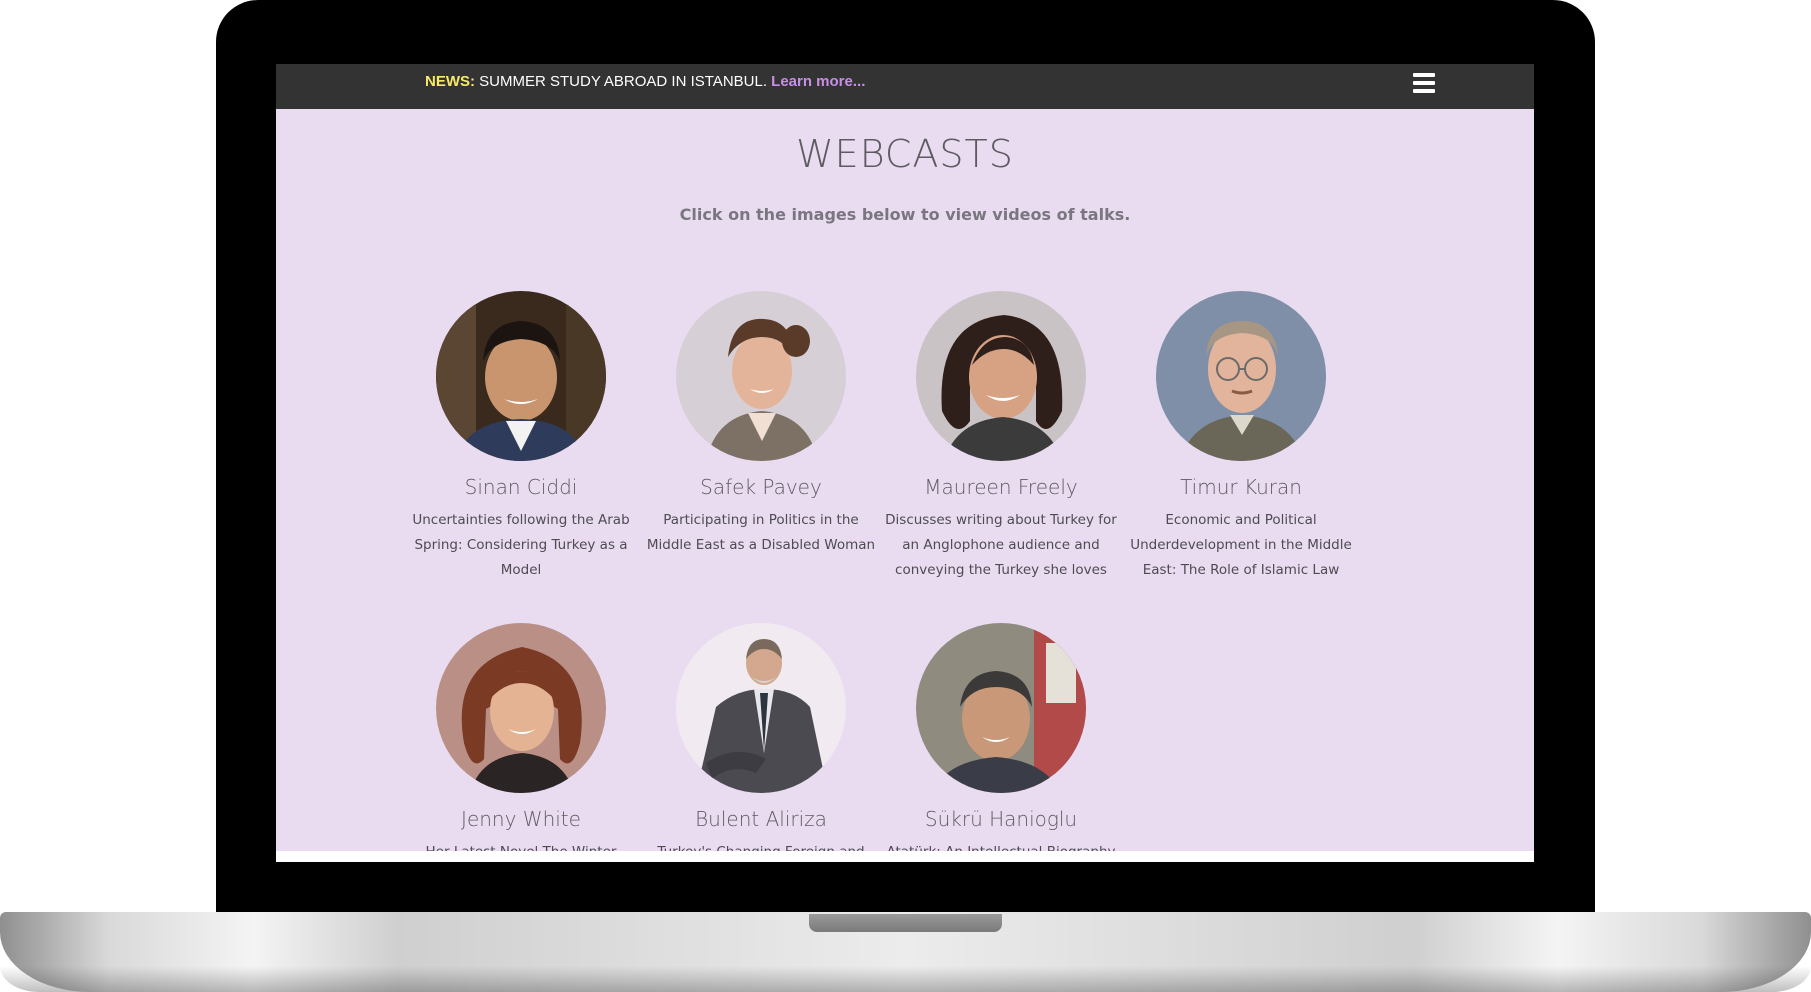 The image size is (1811, 992). I want to click on speaker-talk: Her Latest Novel The Winter, so click(521, 845).